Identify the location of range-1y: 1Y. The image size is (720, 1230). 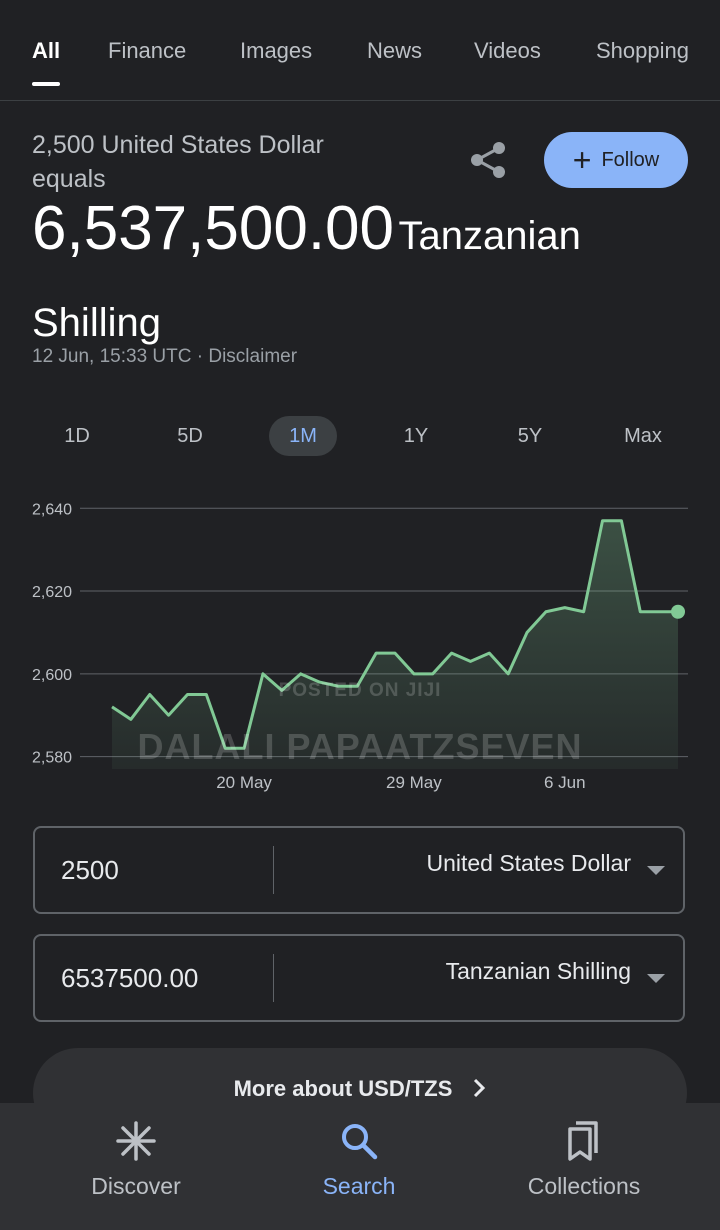
(416, 436).